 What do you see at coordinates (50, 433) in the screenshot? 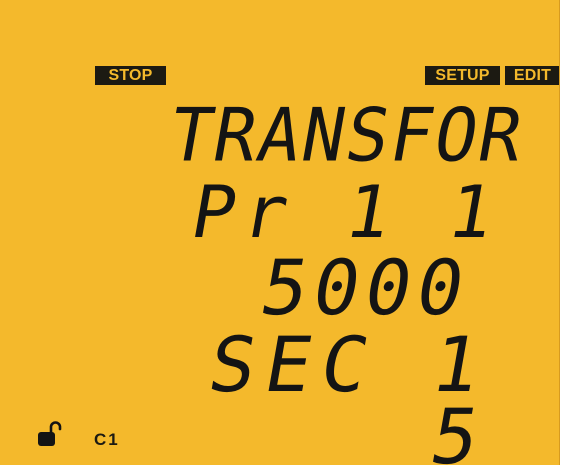
I see `unlocked-padlock-icon` at bounding box center [50, 433].